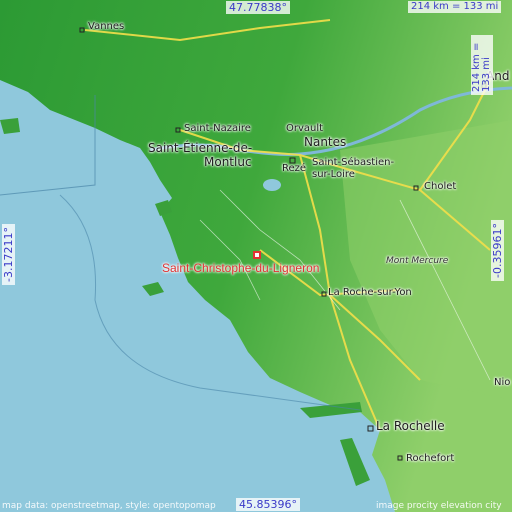  What do you see at coordinates (200, 148) in the screenshot?
I see `place-saint-etienne: Saint-Étienne-de-` at bounding box center [200, 148].